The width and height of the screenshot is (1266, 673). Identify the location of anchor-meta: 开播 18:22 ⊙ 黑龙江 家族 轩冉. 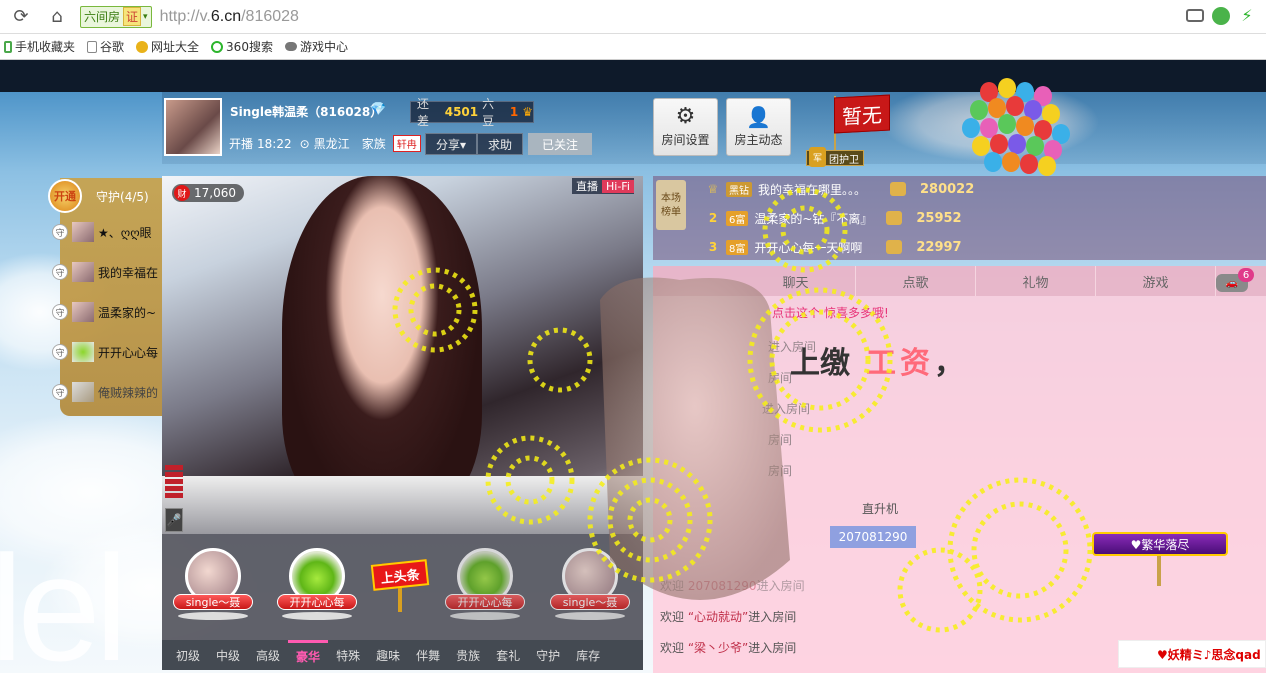
(325, 143).